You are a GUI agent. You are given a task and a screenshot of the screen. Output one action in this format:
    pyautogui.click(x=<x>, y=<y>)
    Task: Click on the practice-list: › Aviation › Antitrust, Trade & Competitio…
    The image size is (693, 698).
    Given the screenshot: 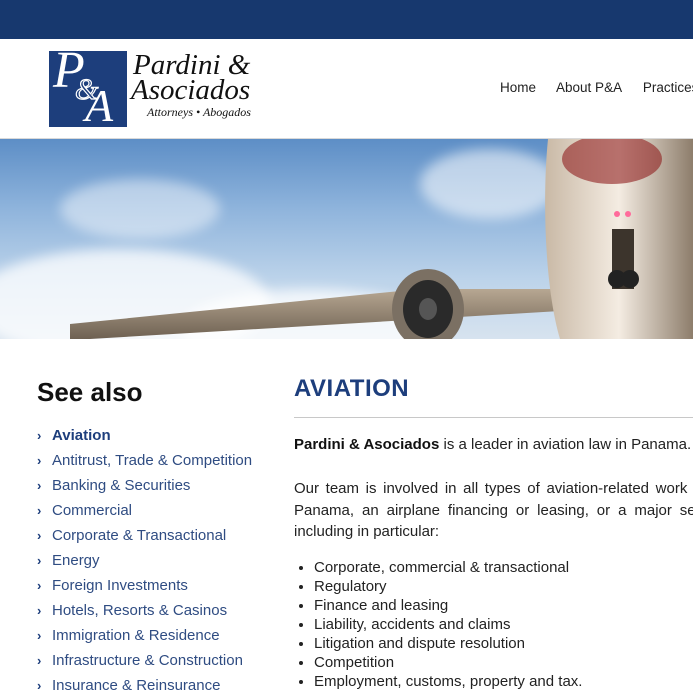 What is the action you would take?
    pyautogui.click(x=159, y=560)
    